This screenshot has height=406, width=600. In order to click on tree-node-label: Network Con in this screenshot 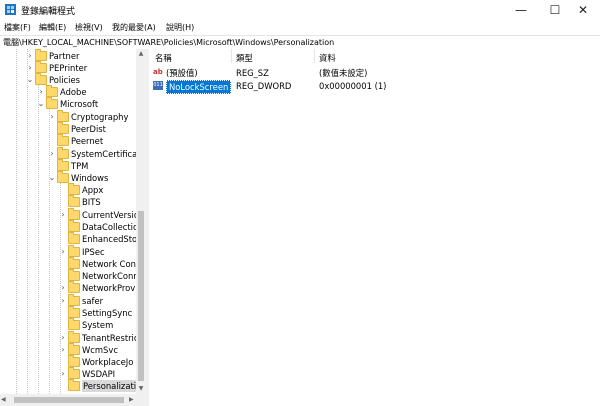, I will do `click(109, 264)`.